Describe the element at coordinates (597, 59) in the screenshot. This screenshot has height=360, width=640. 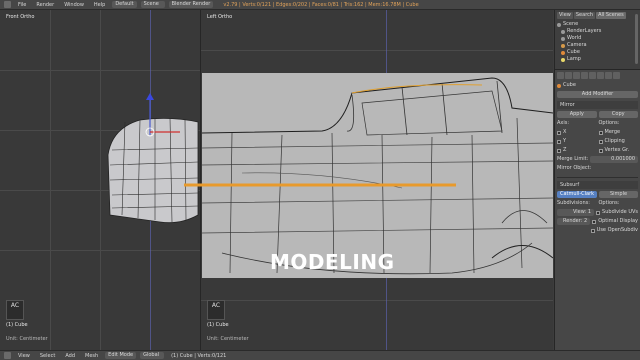
I see `outliner-item-lamp: Lamp` at that location.